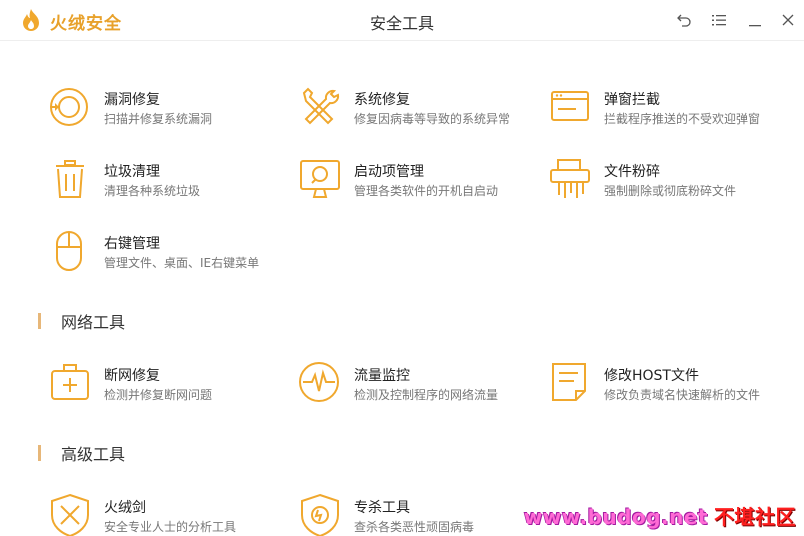  Describe the element at coordinates (168, 386) in the screenshot. I see `tool-network-repair: 断网修复 检测并修复断网问题` at that location.